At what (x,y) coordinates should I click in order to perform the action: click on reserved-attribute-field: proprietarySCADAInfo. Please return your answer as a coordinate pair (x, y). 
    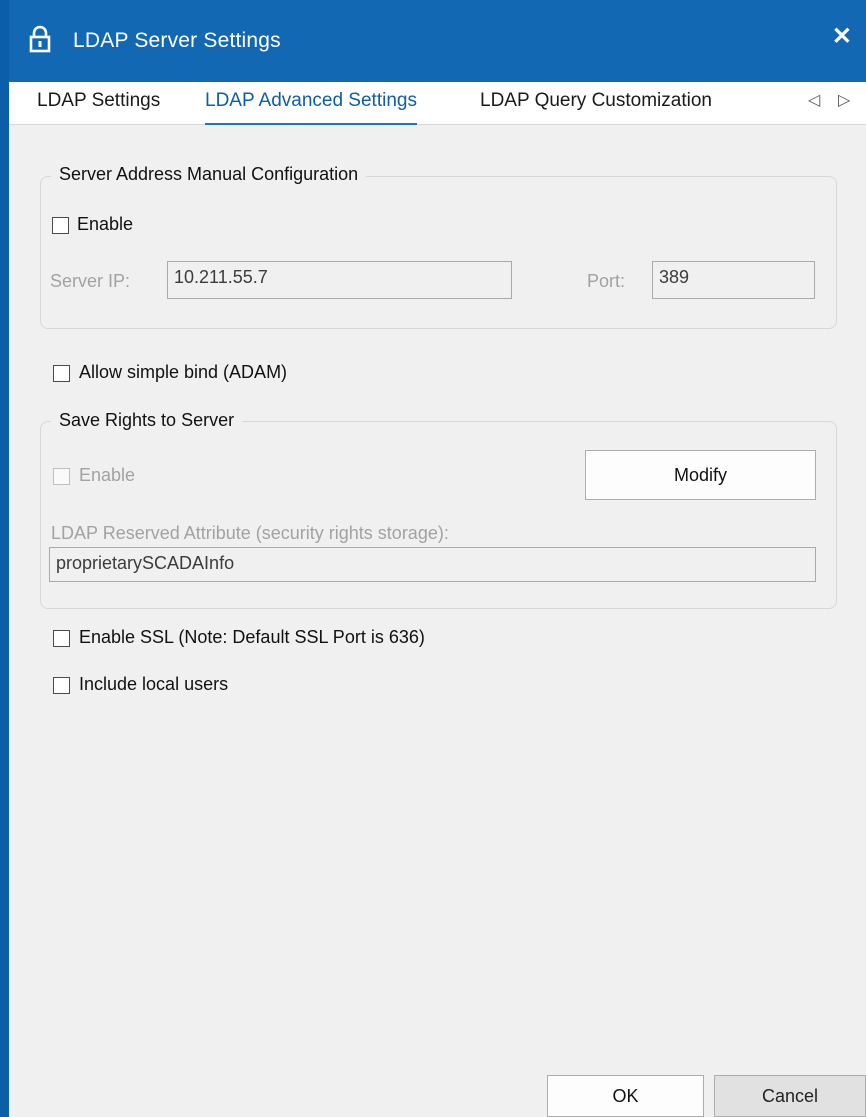
    Looking at the image, I should click on (432, 564).